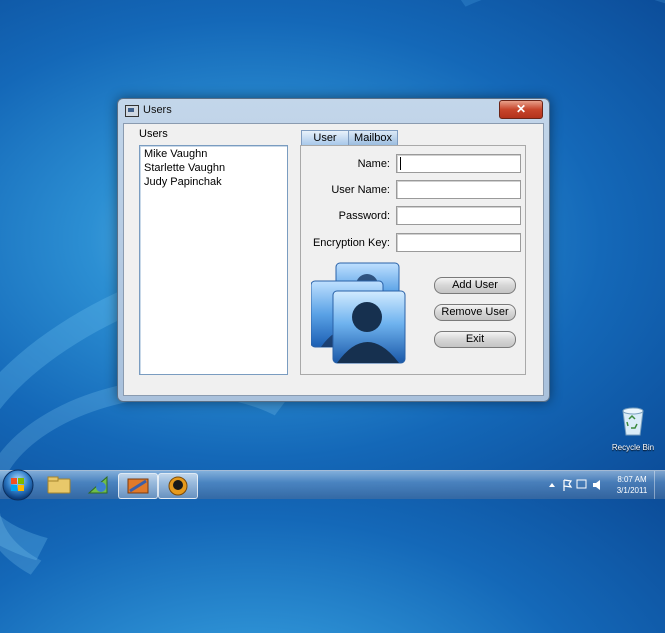 This screenshot has height=633, width=665. What do you see at coordinates (458, 215) in the screenshot?
I see `password-field` at bounding box center [458, 215].